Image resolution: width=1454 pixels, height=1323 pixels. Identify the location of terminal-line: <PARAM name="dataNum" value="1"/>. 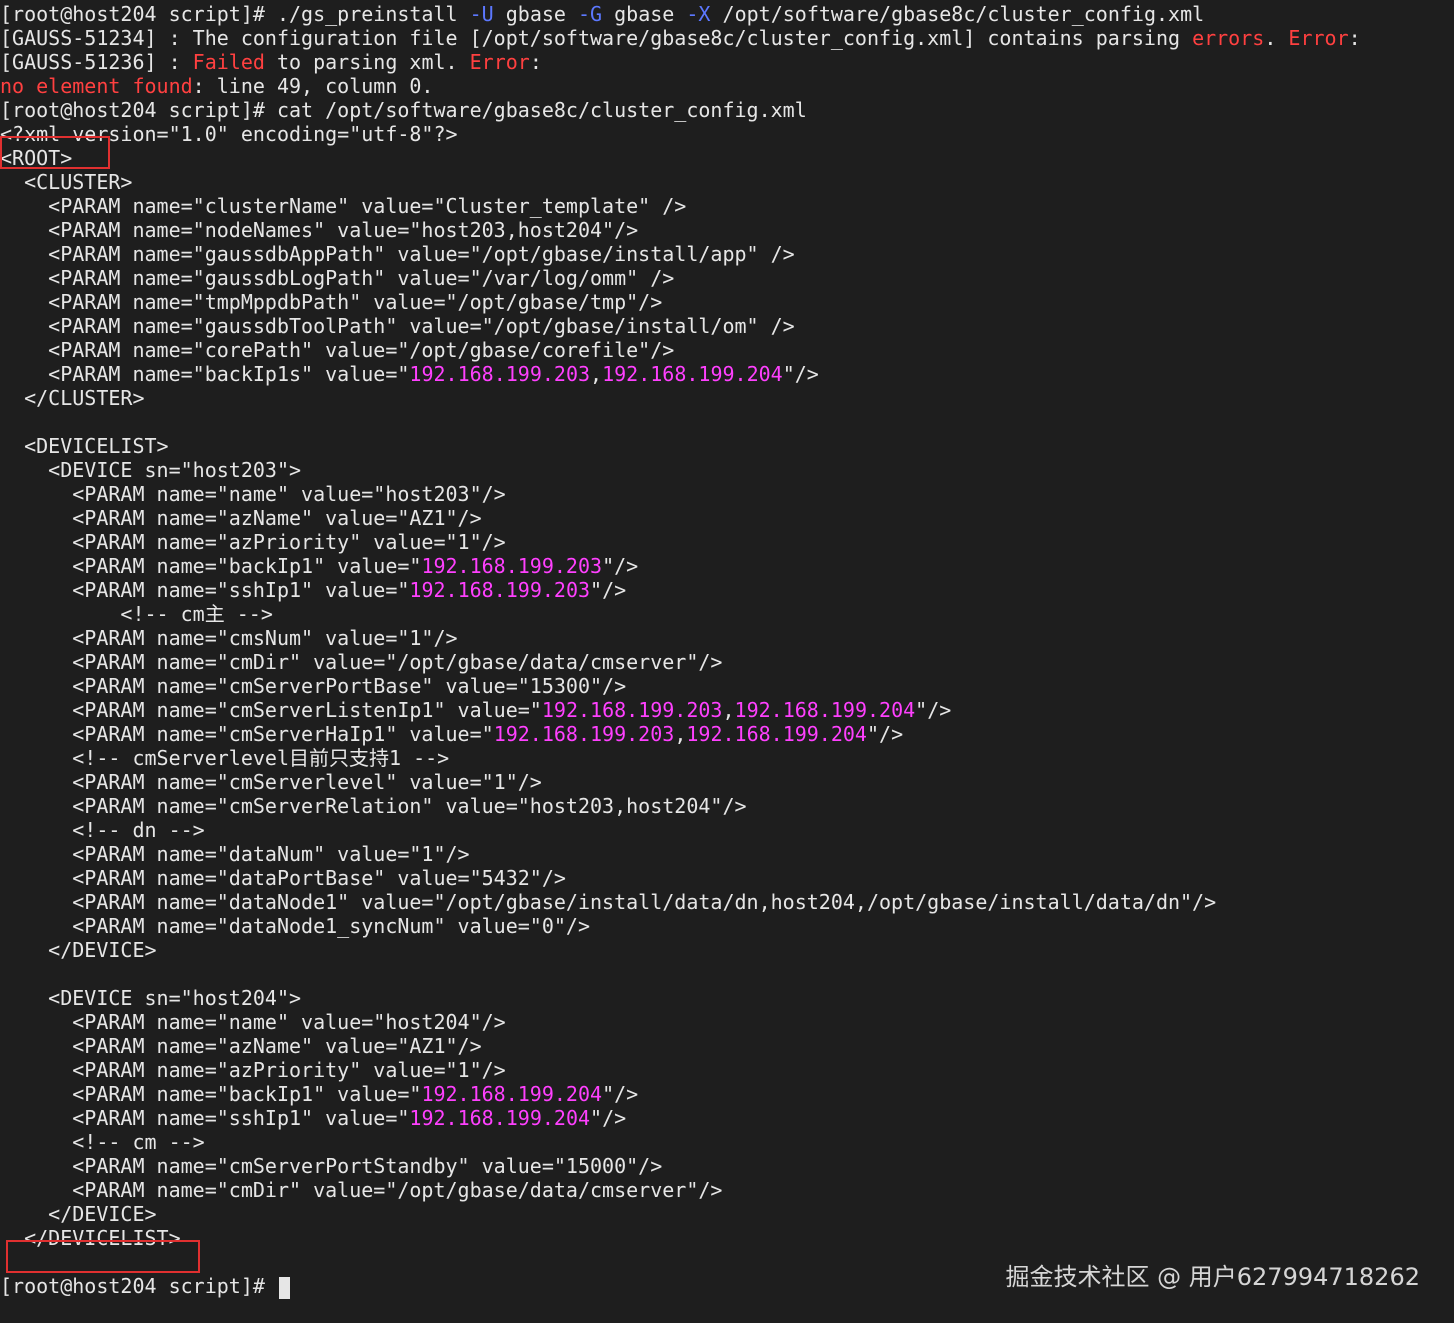
(235, 854).